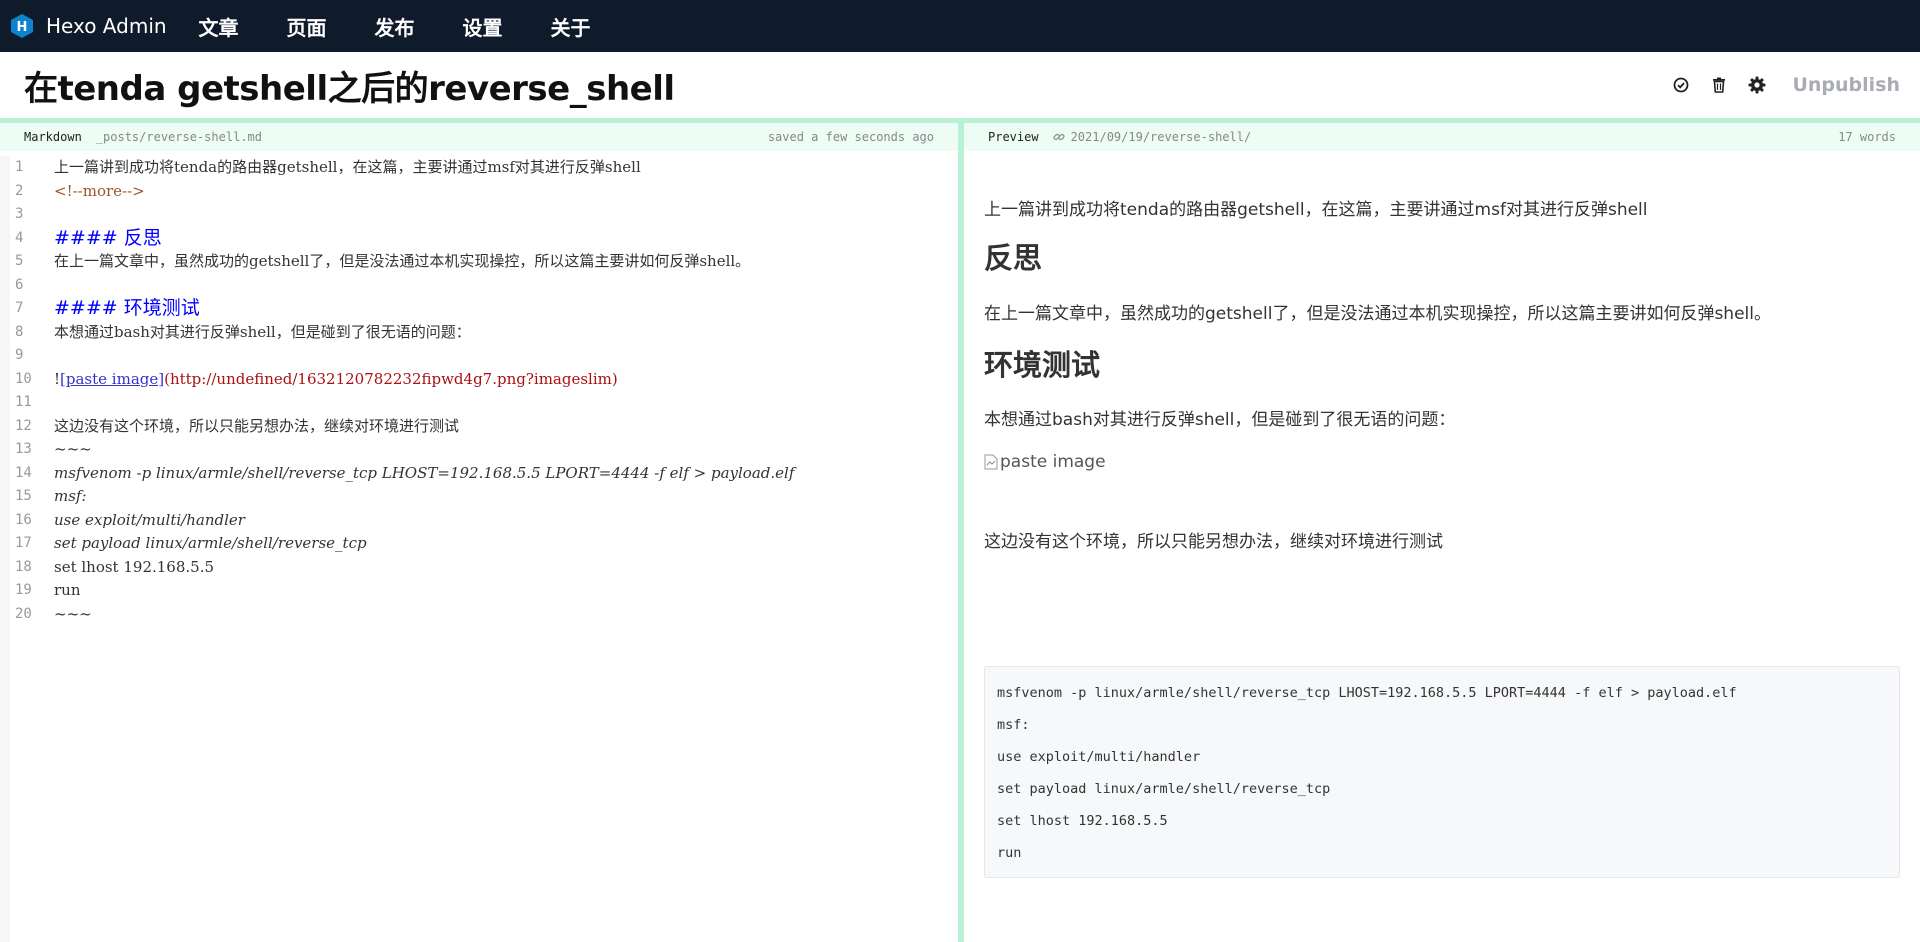 This screenshot has height=942, width=1920. Describe the element at coordinates (484, 403) in the screenshot. I see `code-line: 11` at that location.